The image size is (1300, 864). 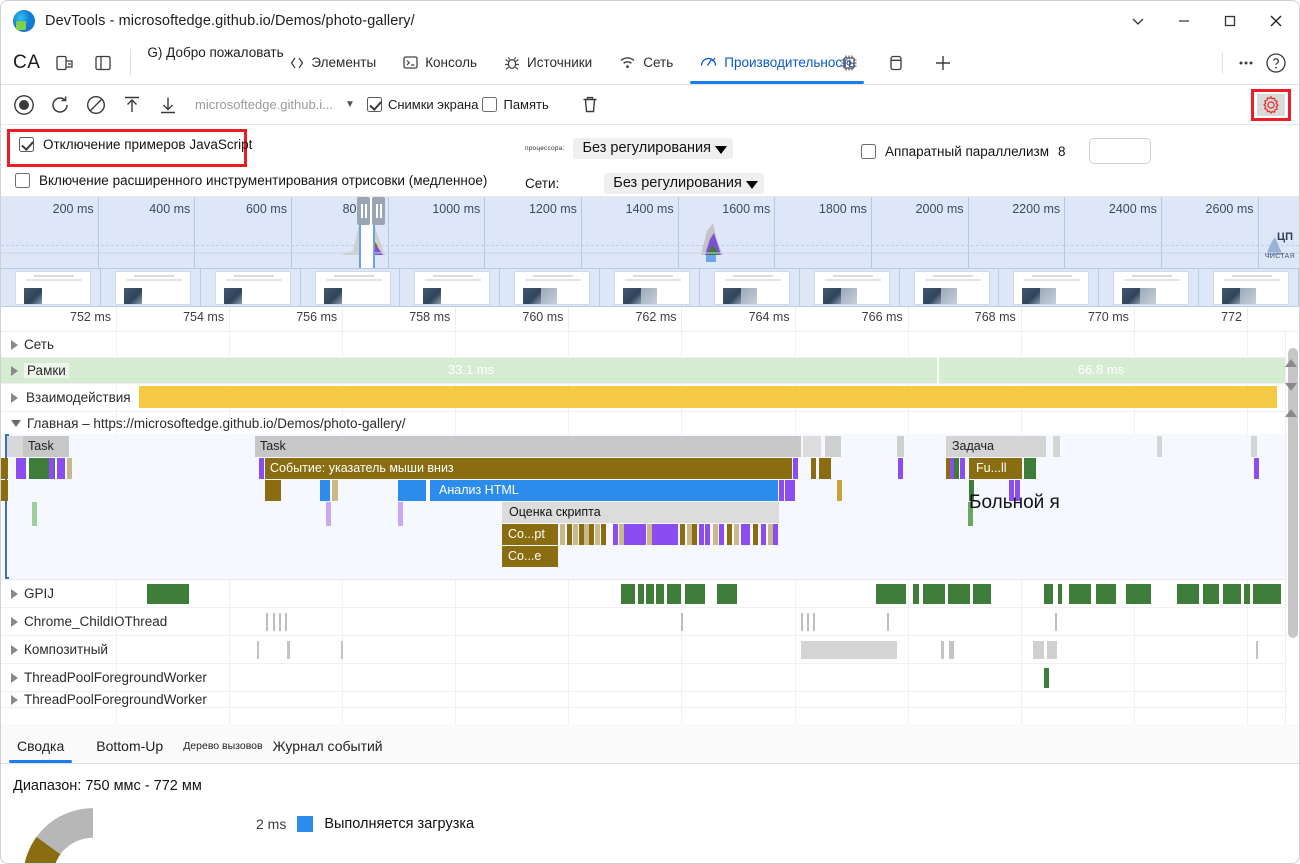 I want to click on record-circle-icon, so click(x=24, y=105).